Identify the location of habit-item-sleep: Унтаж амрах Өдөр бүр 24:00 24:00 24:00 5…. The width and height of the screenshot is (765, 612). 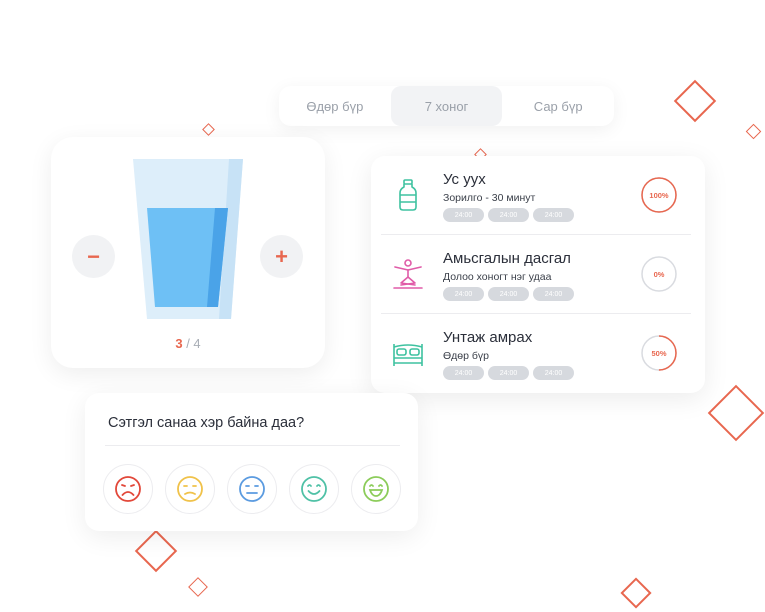
(538, 353).